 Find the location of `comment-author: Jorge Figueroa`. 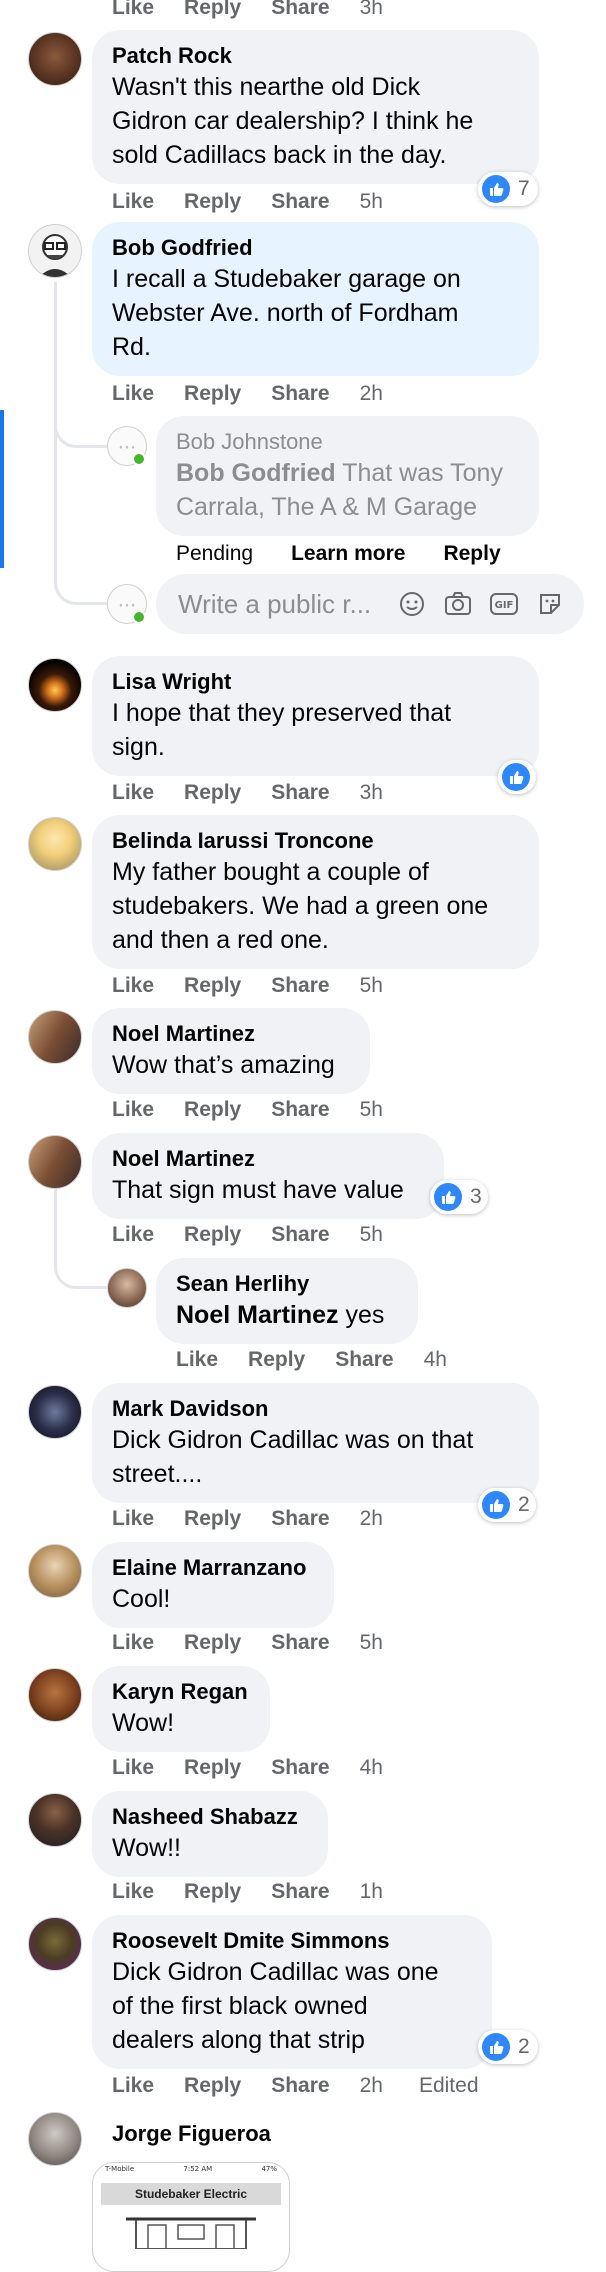

comment-author: Jorge Figueroa is located at coordinates (191, 2134).